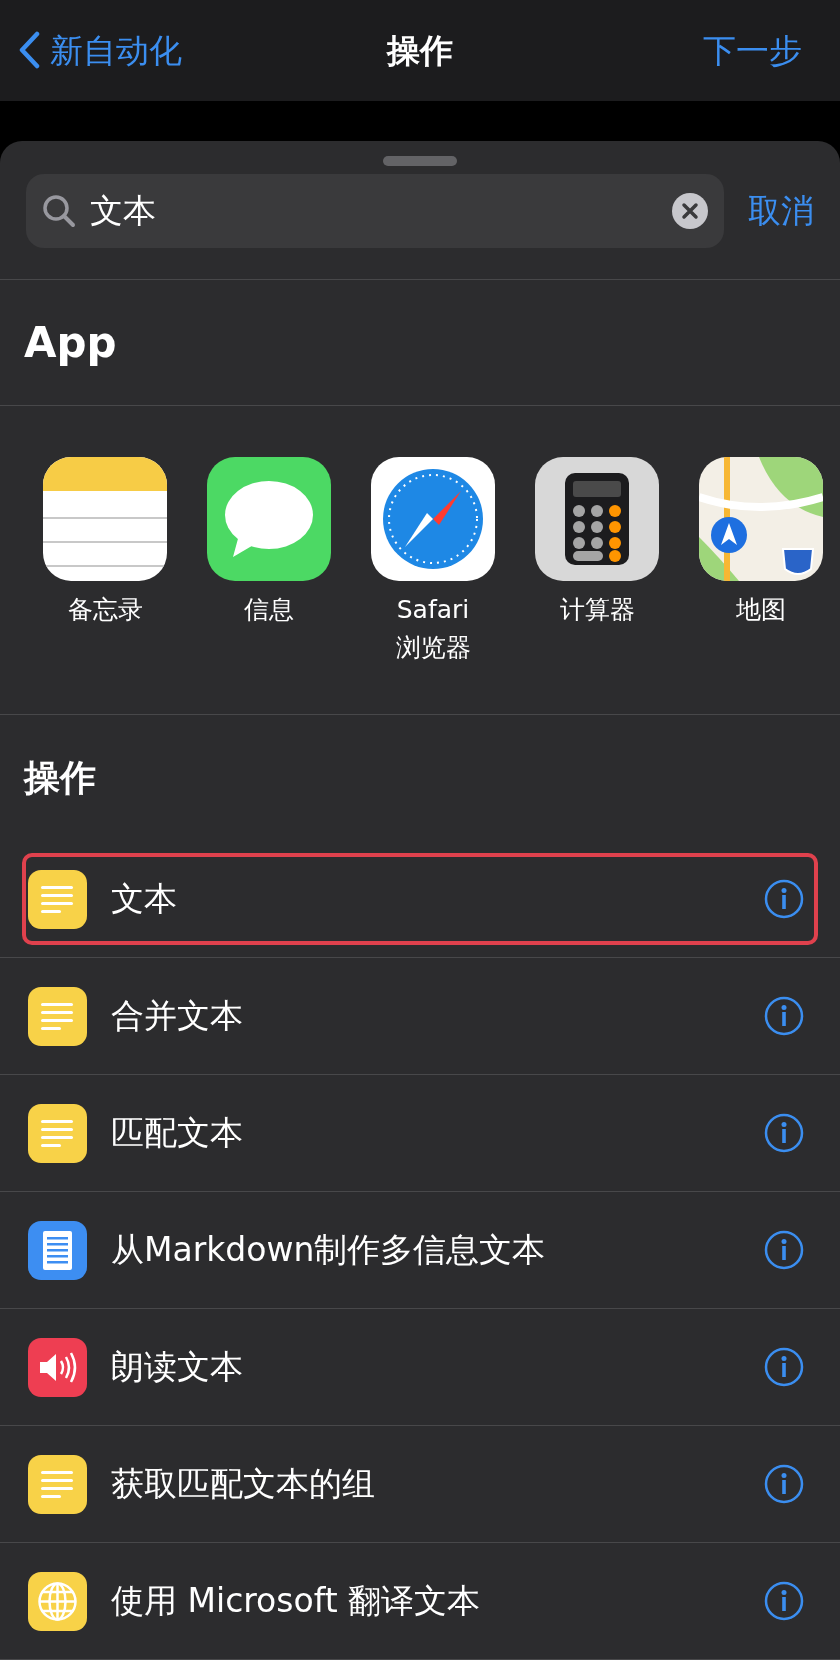  Describe the element at coordinates (144, 899) in the screenshot. I see `action-label: 文本` at that location.